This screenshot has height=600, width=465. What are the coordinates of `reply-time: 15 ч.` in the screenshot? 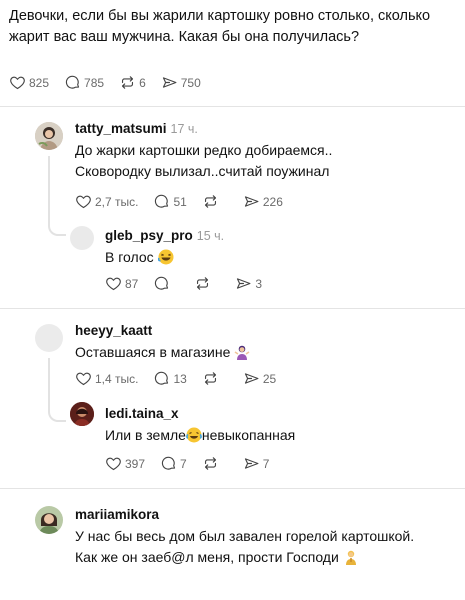 It's located at (210, 236).